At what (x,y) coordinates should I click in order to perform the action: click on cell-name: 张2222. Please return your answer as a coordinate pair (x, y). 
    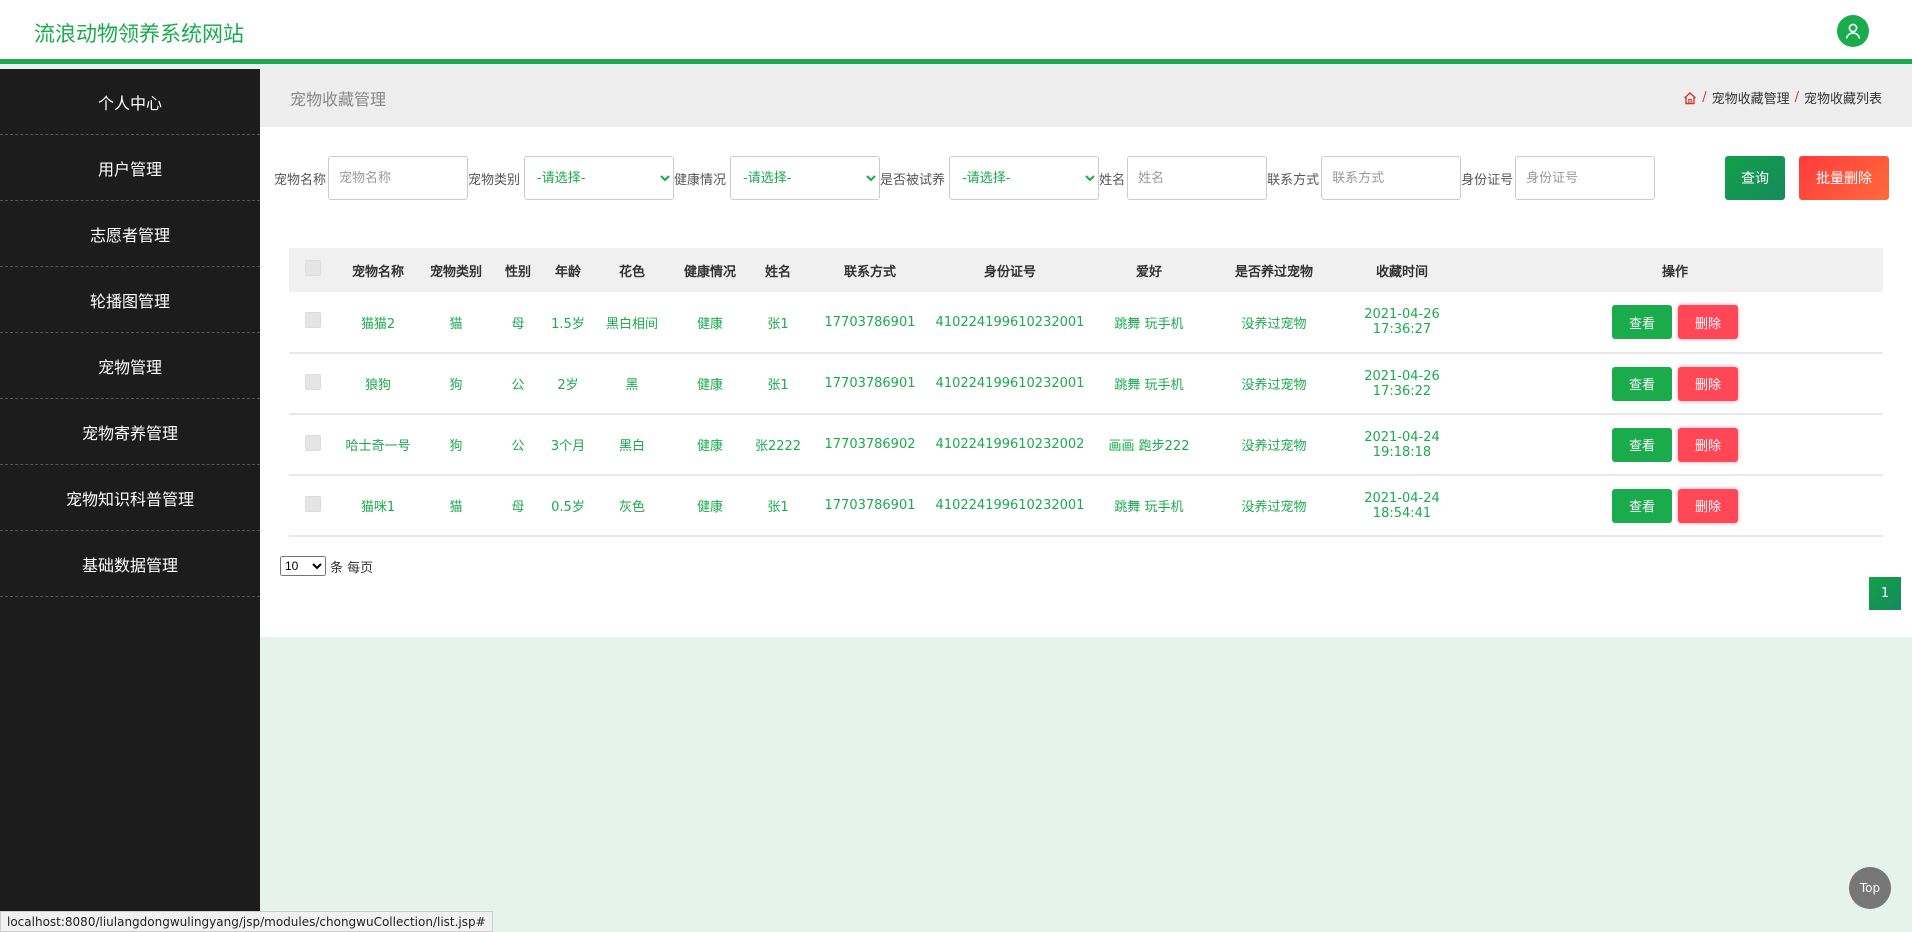
    Looking at the image, I should click on (778, 446).